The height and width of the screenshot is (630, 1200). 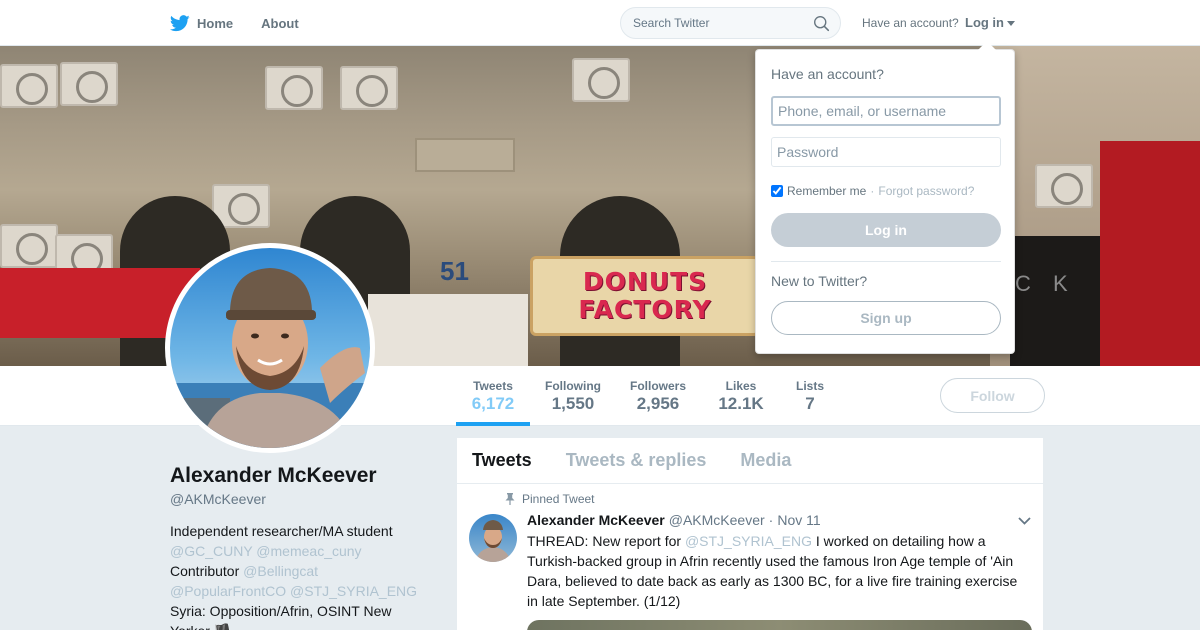 I want to click on profile-avatar, so click(x=270, y=348).